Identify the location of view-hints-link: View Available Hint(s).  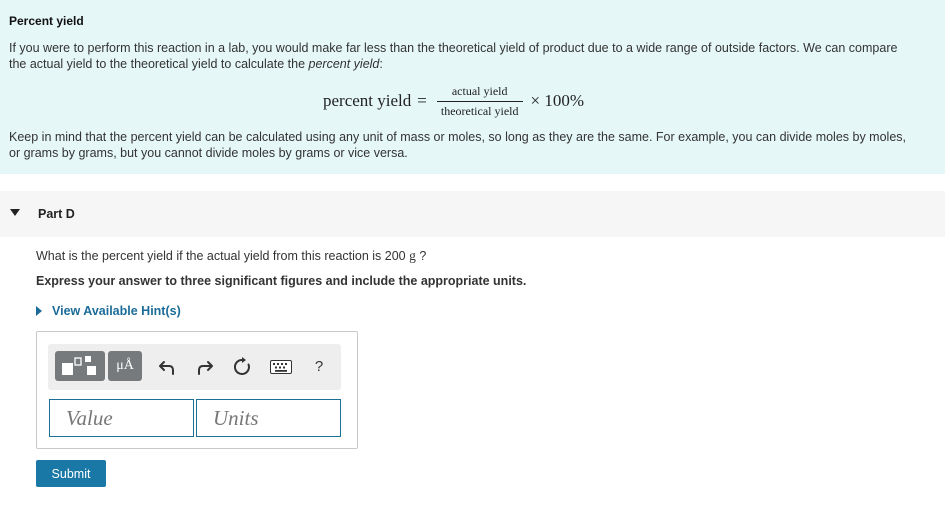
(108, 311).